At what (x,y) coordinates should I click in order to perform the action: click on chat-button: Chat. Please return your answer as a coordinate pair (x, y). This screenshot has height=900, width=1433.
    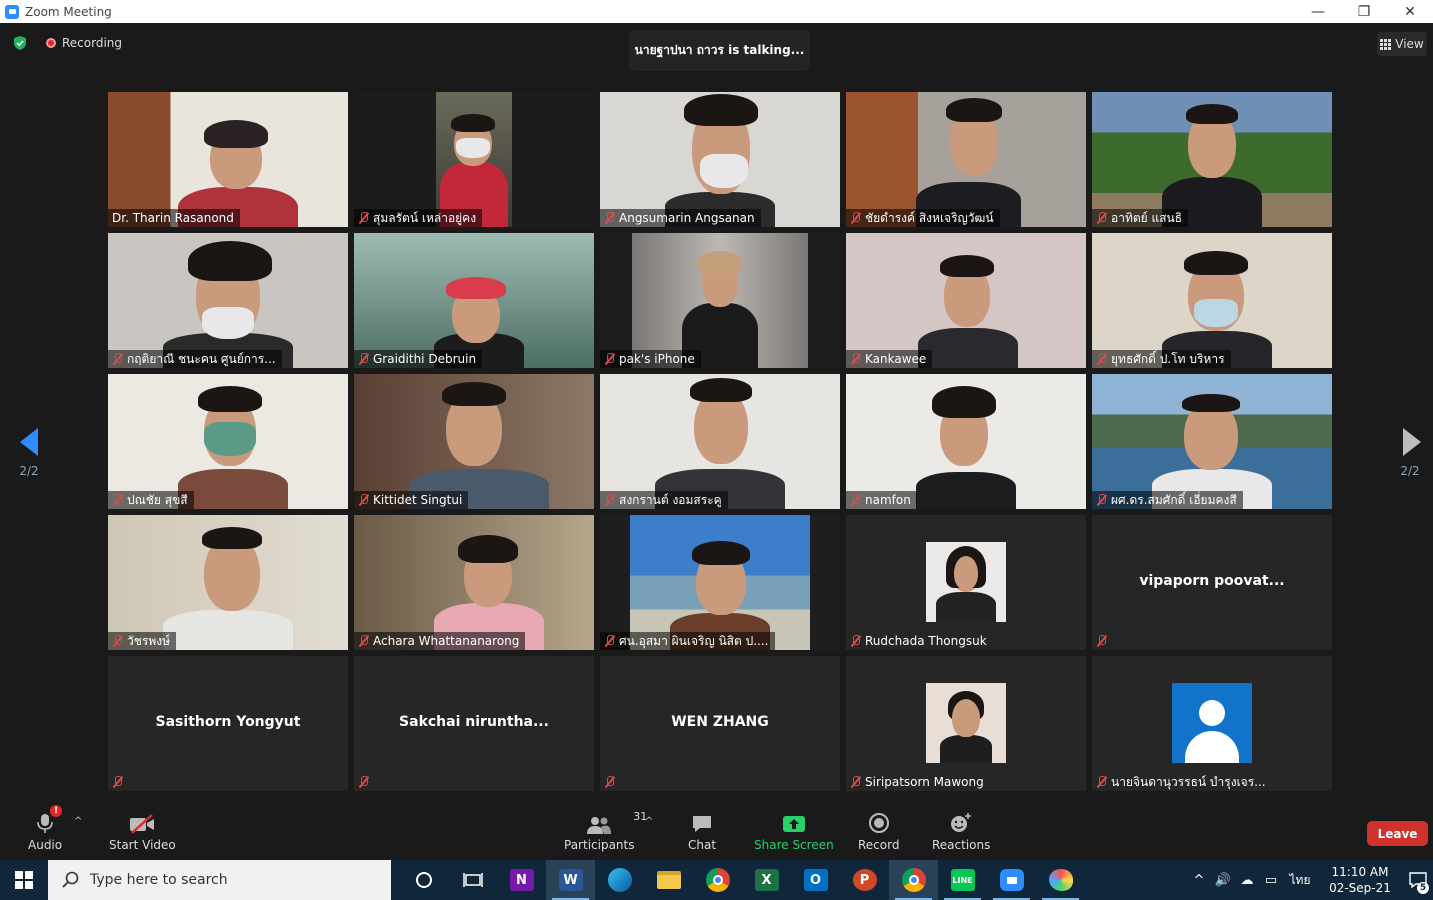
    Looking at the image, I should click on (702, 832).